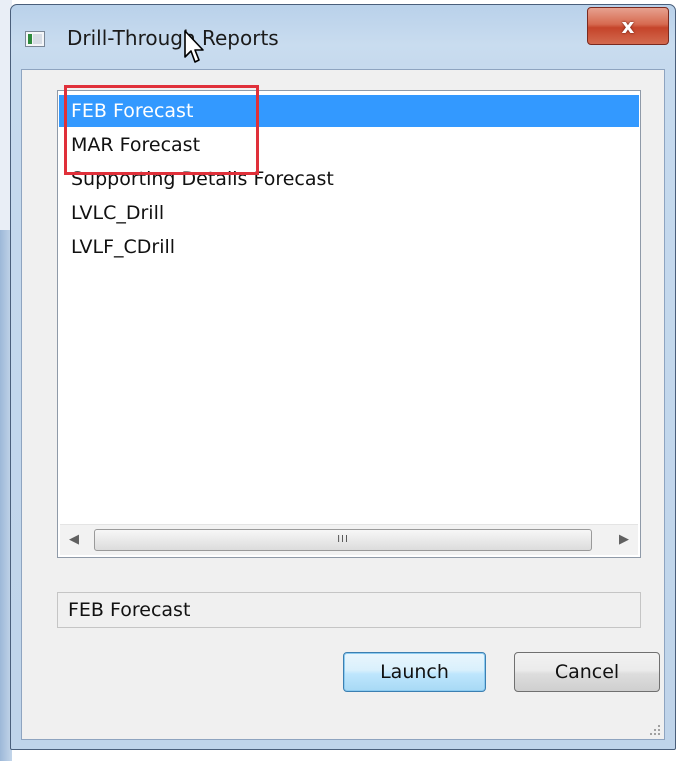 The width and height of the screenshot is (682, 761). I want to click on selected-report-field: FEB Forecast, so click(349, 610).